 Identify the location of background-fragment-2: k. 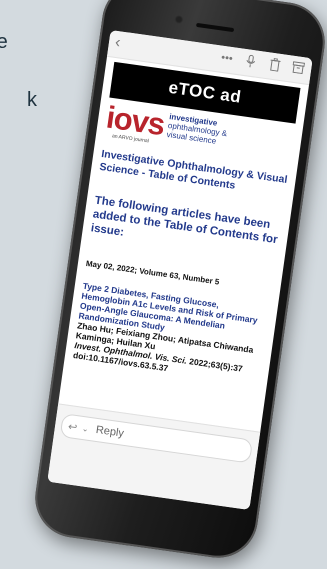
(32, 100).